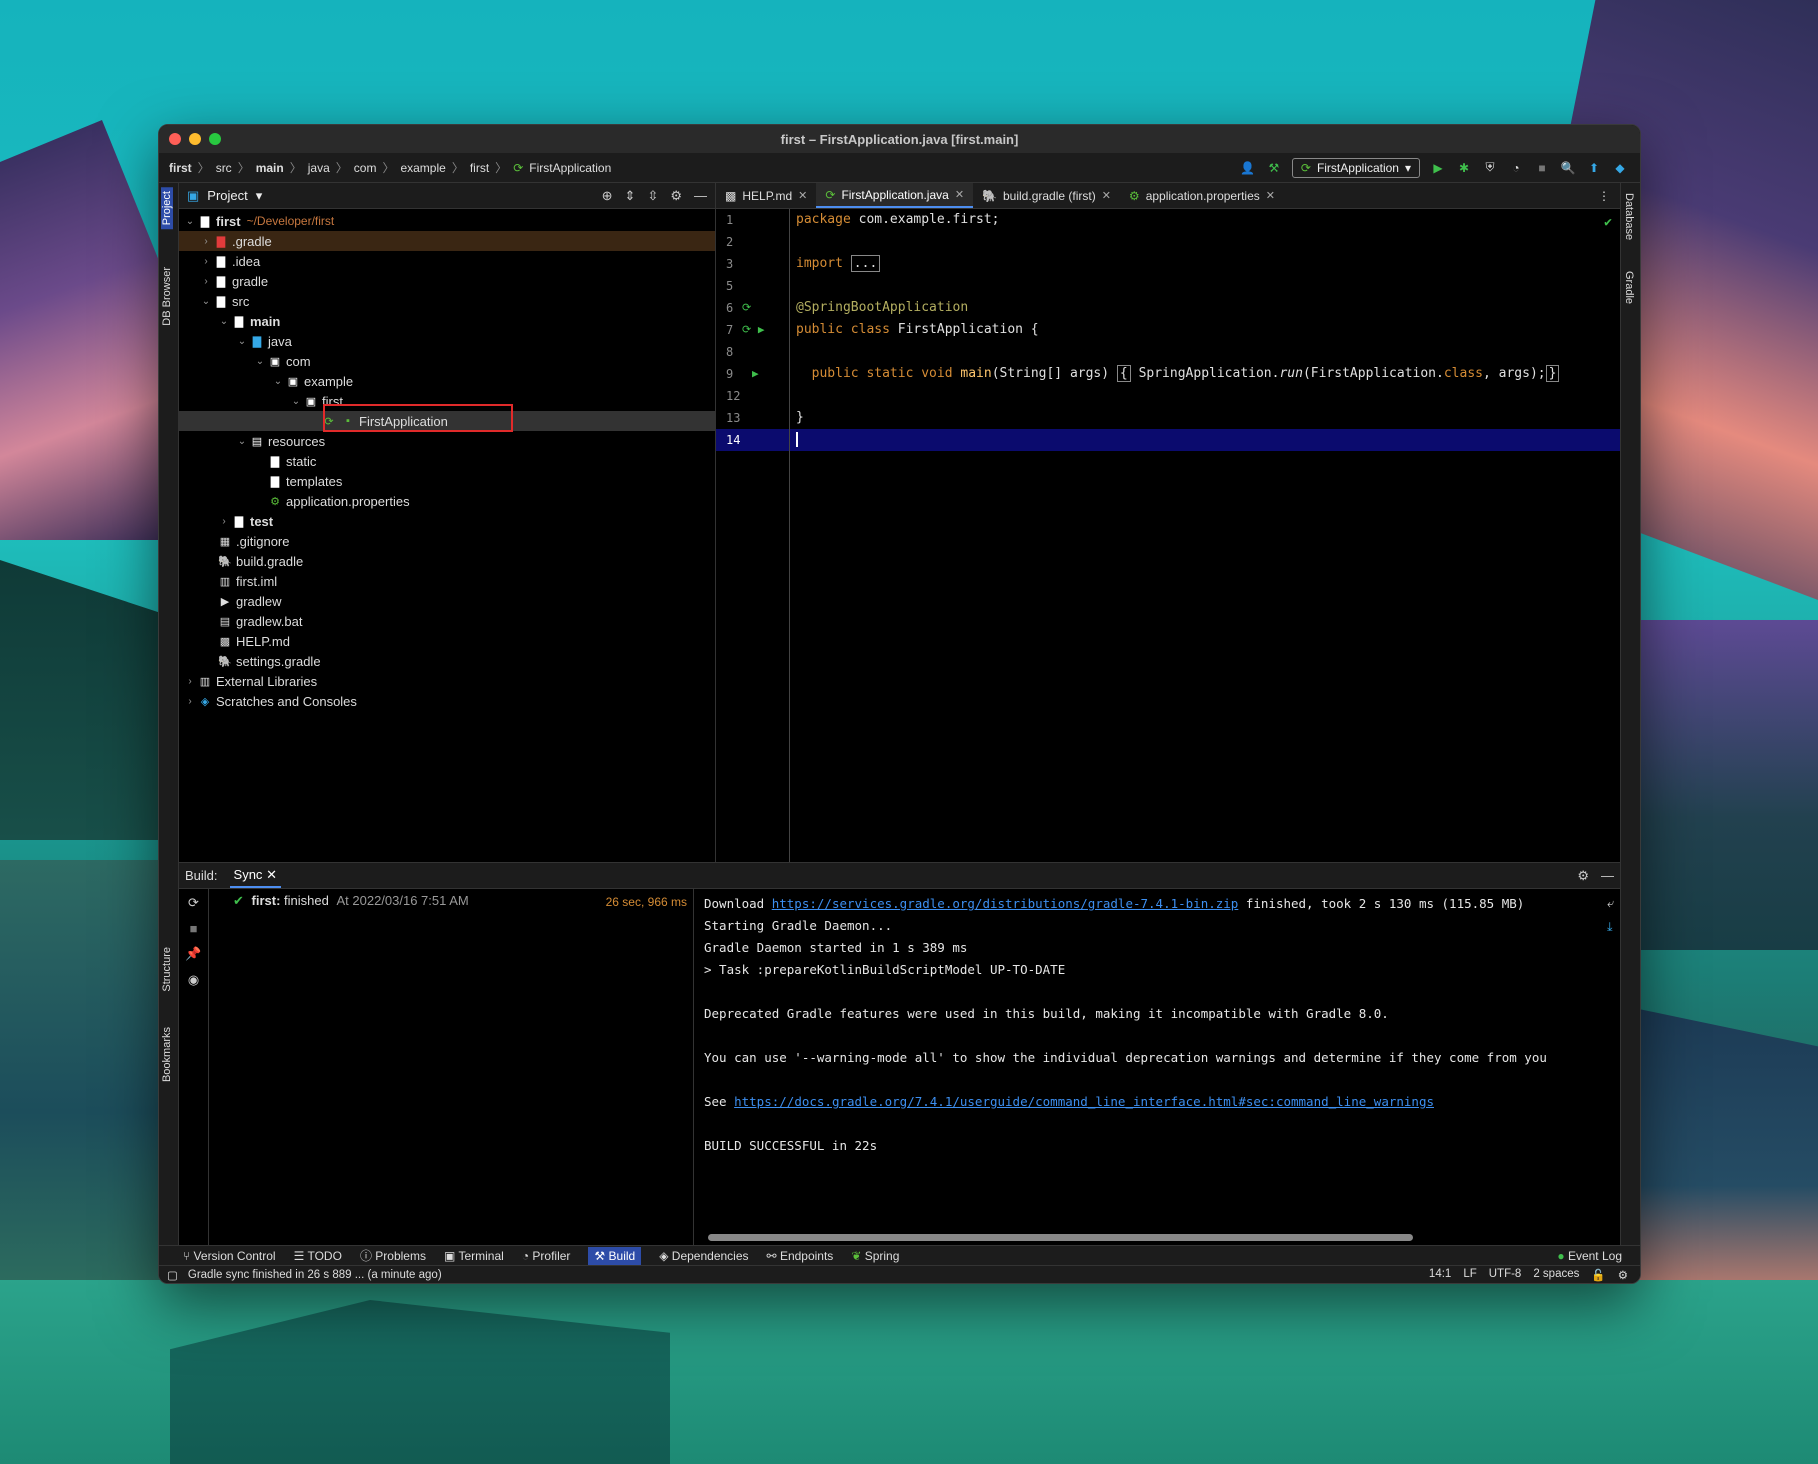  What do you see at coordinates (447, 261) in the screenshot?
I see `tree-item: › ▇ .idea` at bounding box center [447, 261].